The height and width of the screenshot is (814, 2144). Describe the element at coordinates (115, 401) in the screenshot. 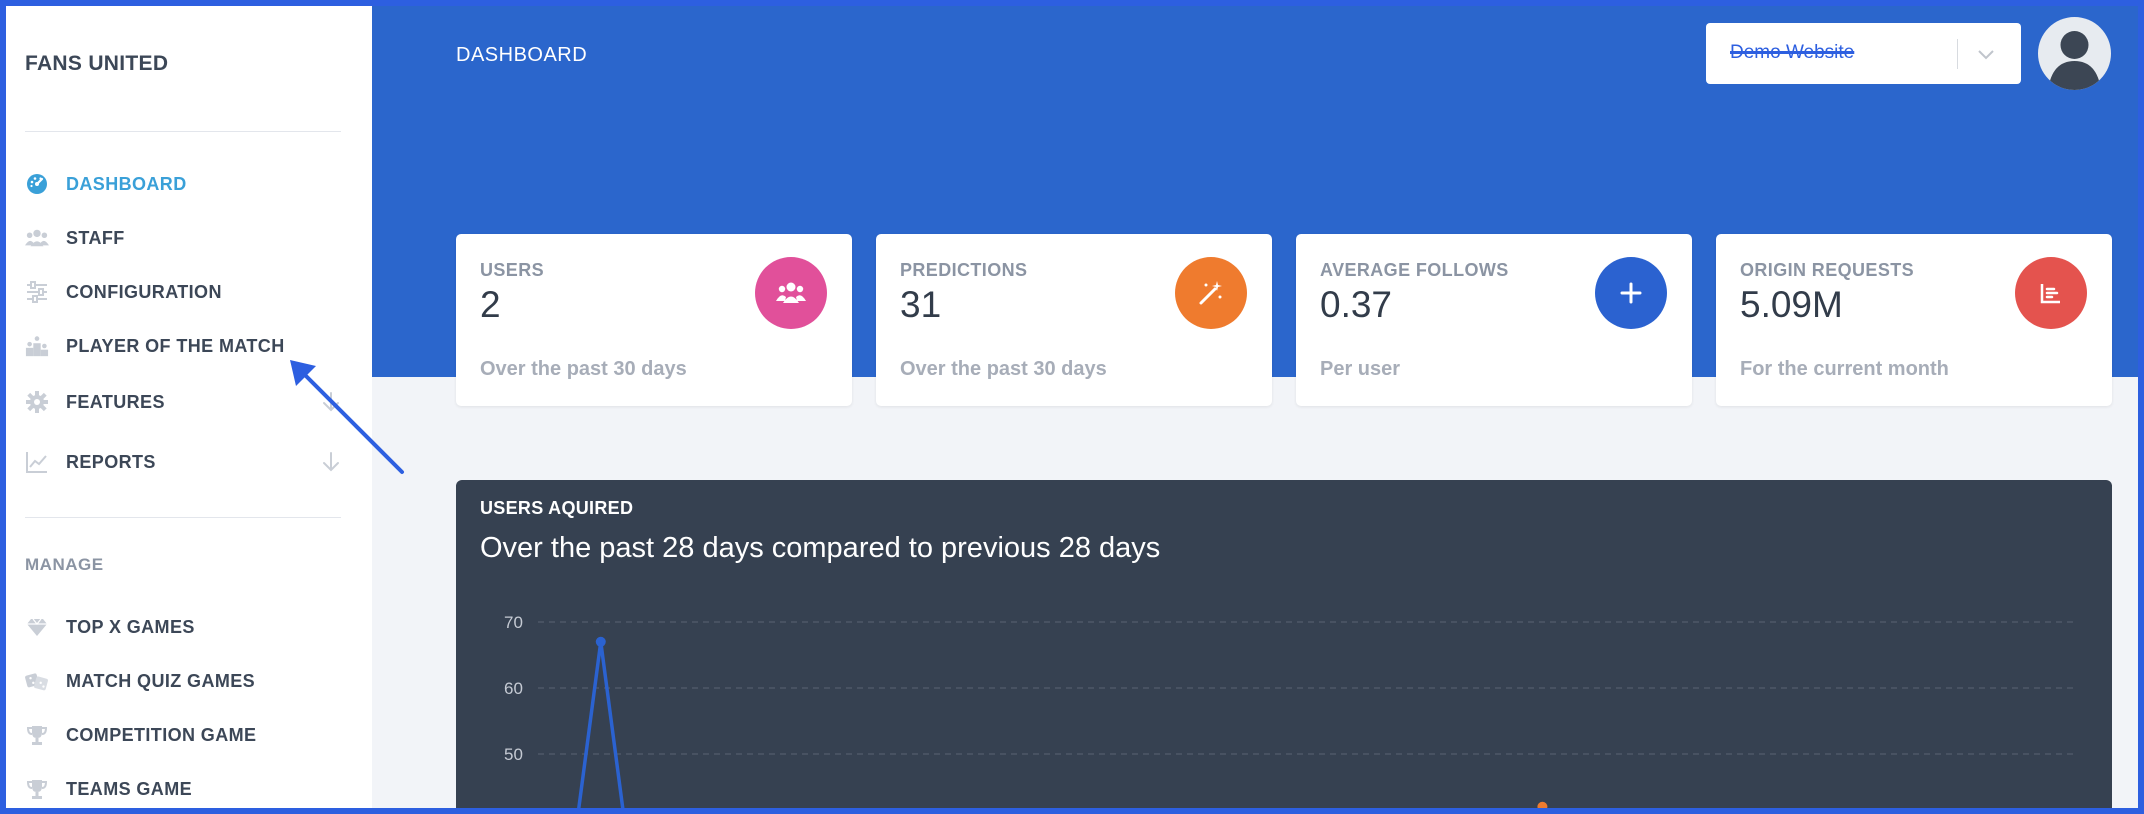

I see `sidebar-item-label: FEATURES` at that location.